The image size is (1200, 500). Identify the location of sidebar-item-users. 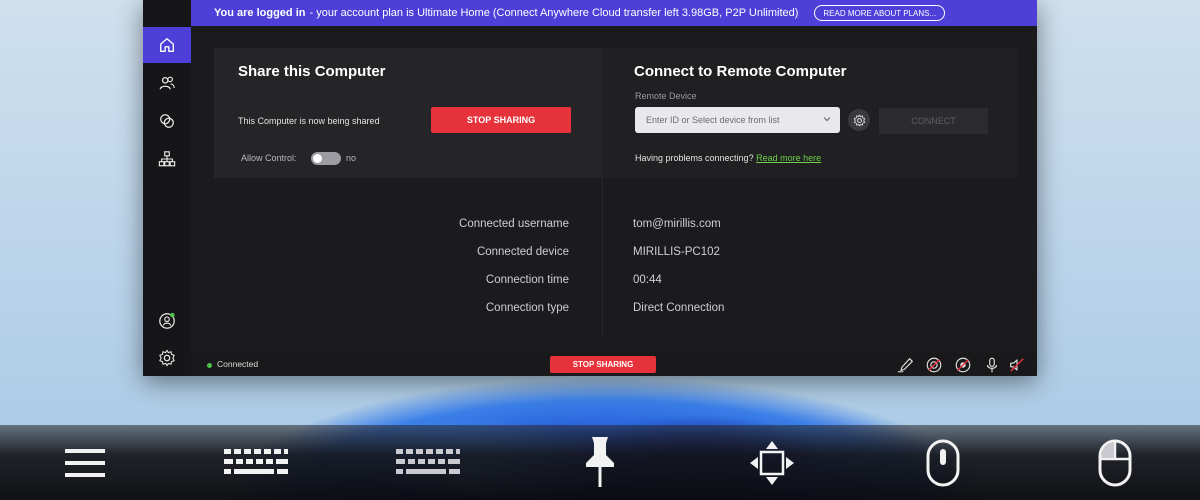
(167, 83).